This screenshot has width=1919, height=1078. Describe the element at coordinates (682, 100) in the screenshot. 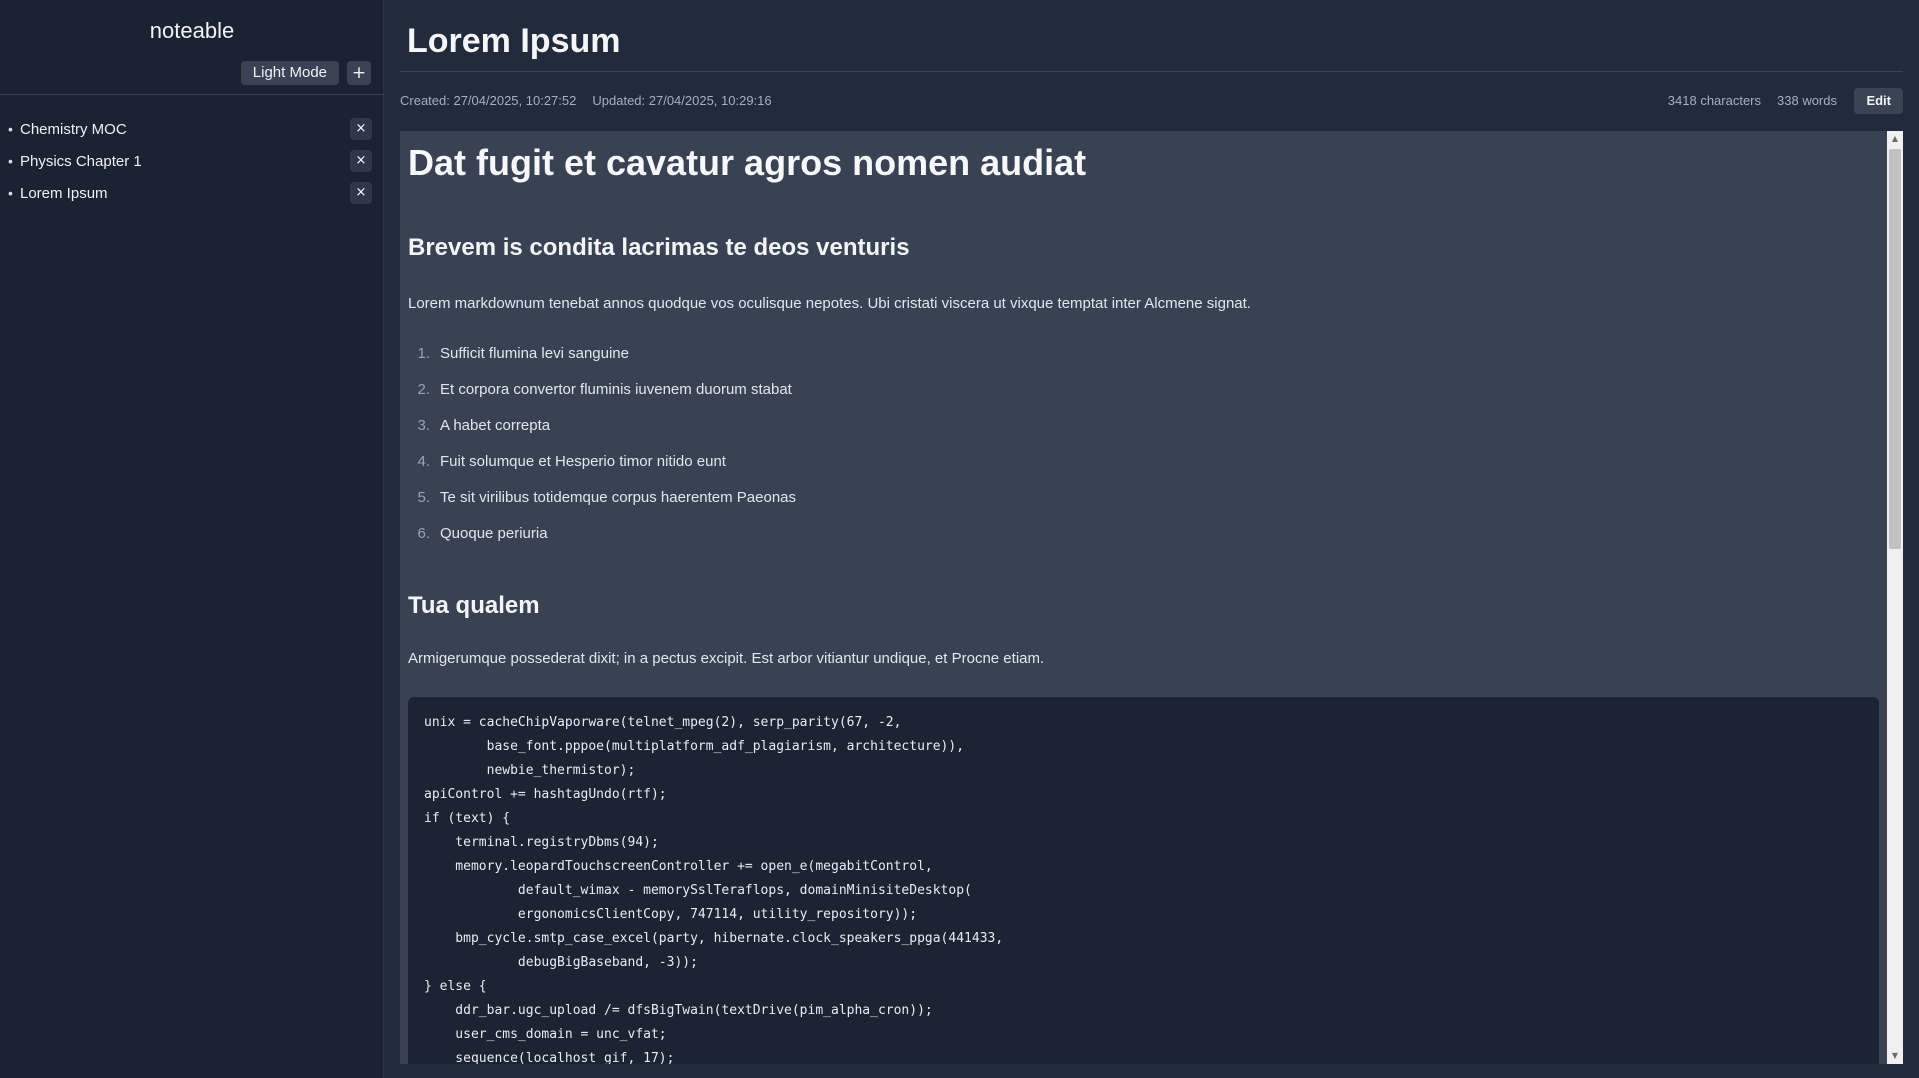

I see `updated-timestamp: Updated: 27/04/2025, 10:29:16` at that location.